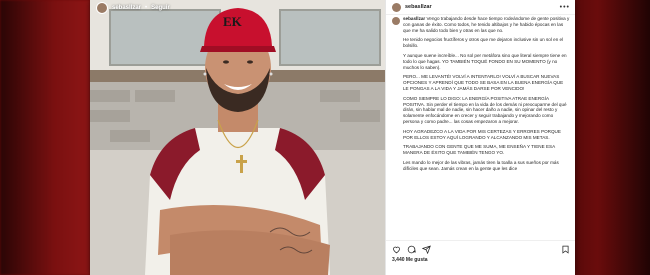  What do you see at coordinates (480, 263) in the screenshot?
I see `post-date` at bounding box center [480, 263].